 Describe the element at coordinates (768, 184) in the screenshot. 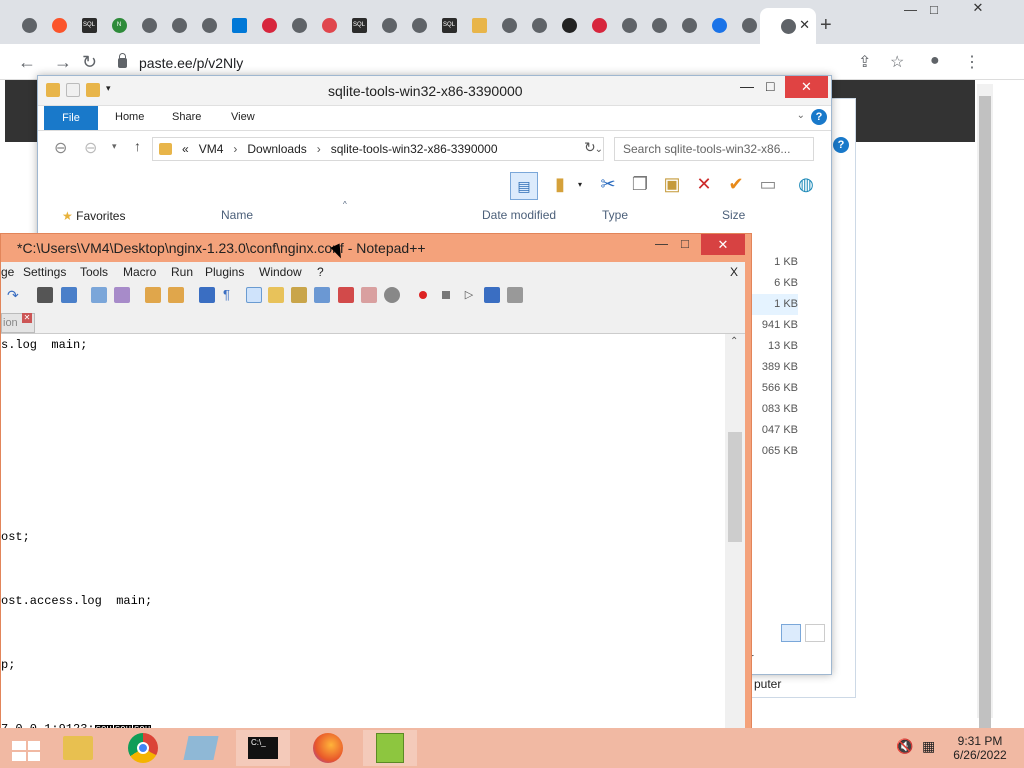

I see `rename-icon: ▭` at that location.